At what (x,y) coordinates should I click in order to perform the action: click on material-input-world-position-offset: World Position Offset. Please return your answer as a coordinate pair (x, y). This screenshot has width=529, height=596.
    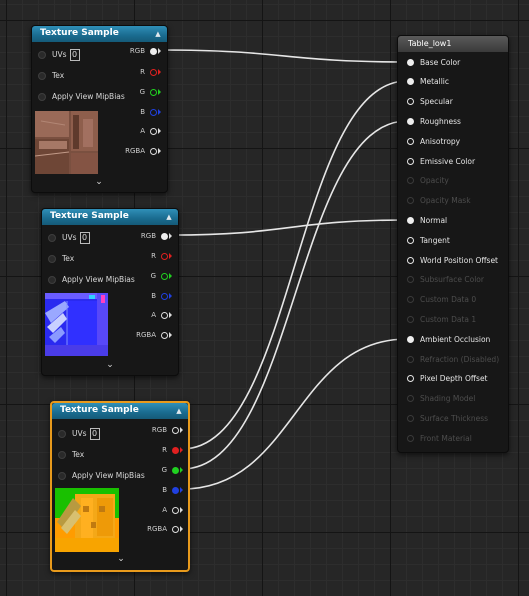
    Looking at the image, I should click on (452, 260).